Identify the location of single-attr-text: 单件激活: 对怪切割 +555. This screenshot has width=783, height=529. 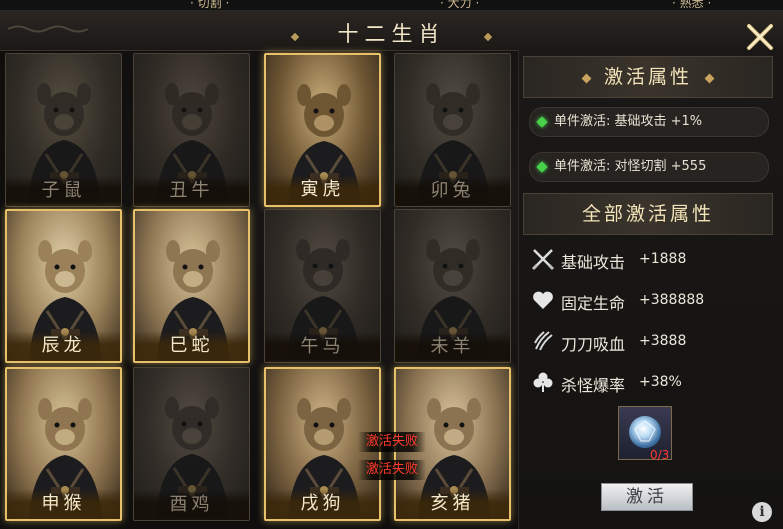
(630, 166).